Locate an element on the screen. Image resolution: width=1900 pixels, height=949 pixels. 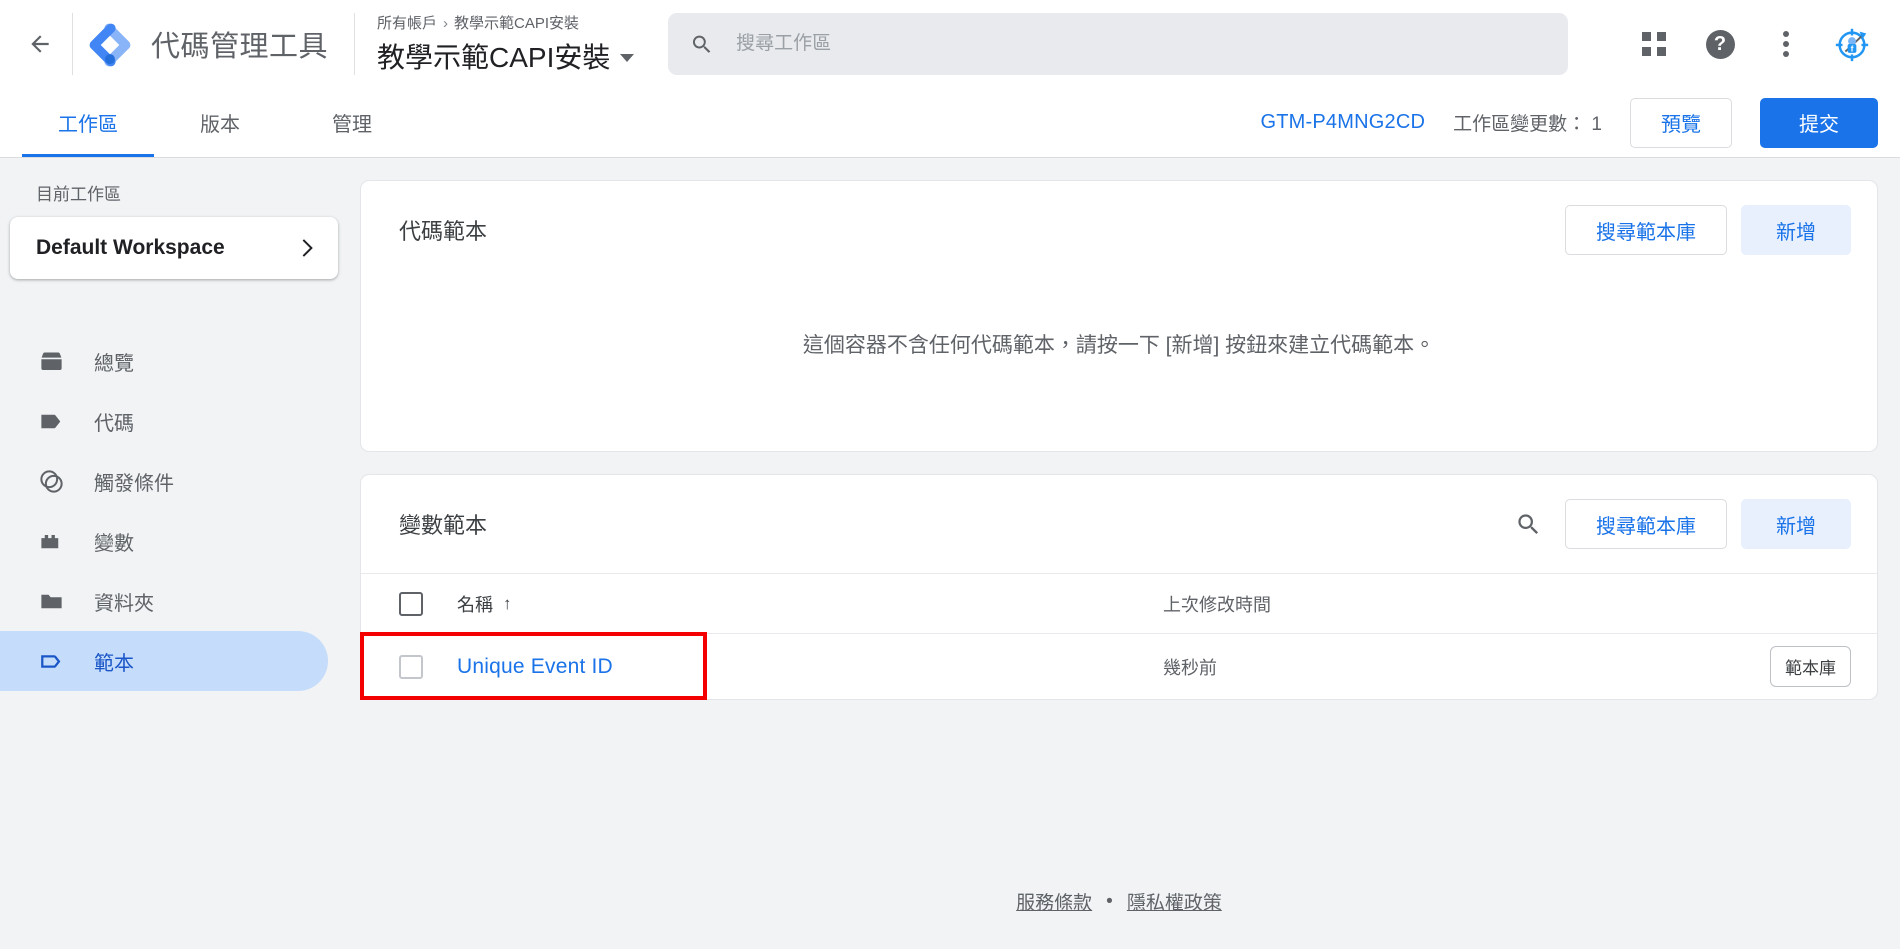
workspace-card: Default Workspace is located at coordinates (174, 248).